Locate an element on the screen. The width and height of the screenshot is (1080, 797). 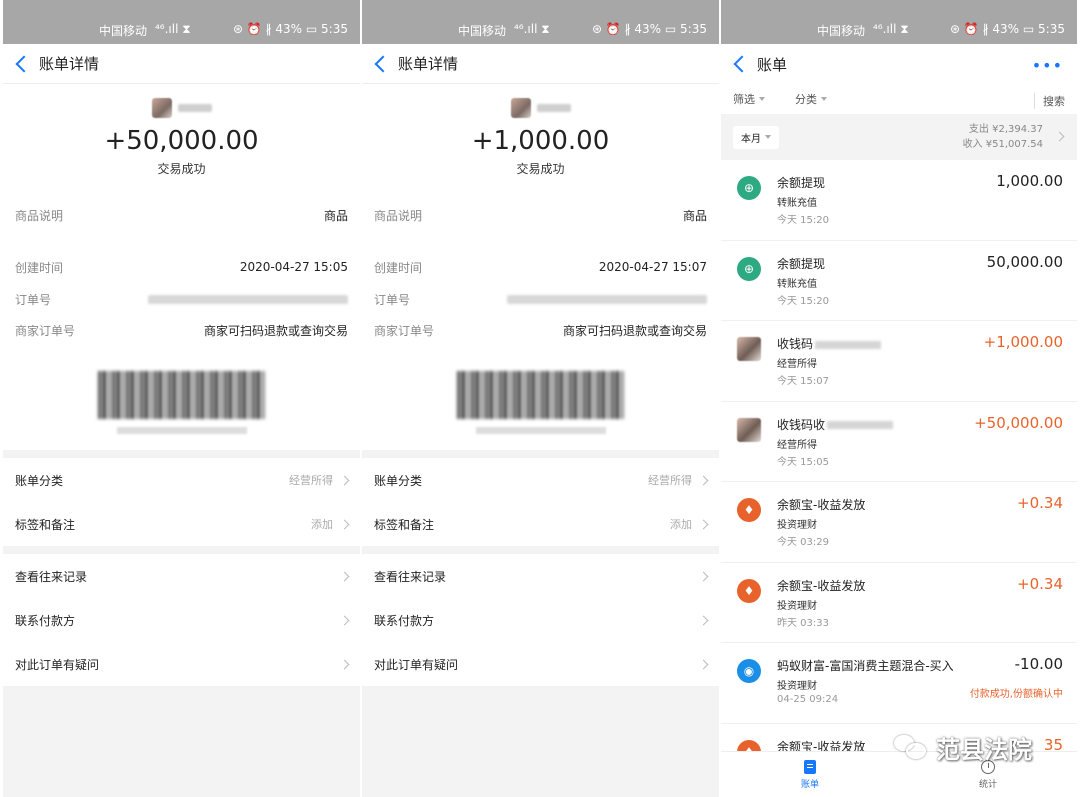
order-row: 订单号 is located at coordinates (181, 299).